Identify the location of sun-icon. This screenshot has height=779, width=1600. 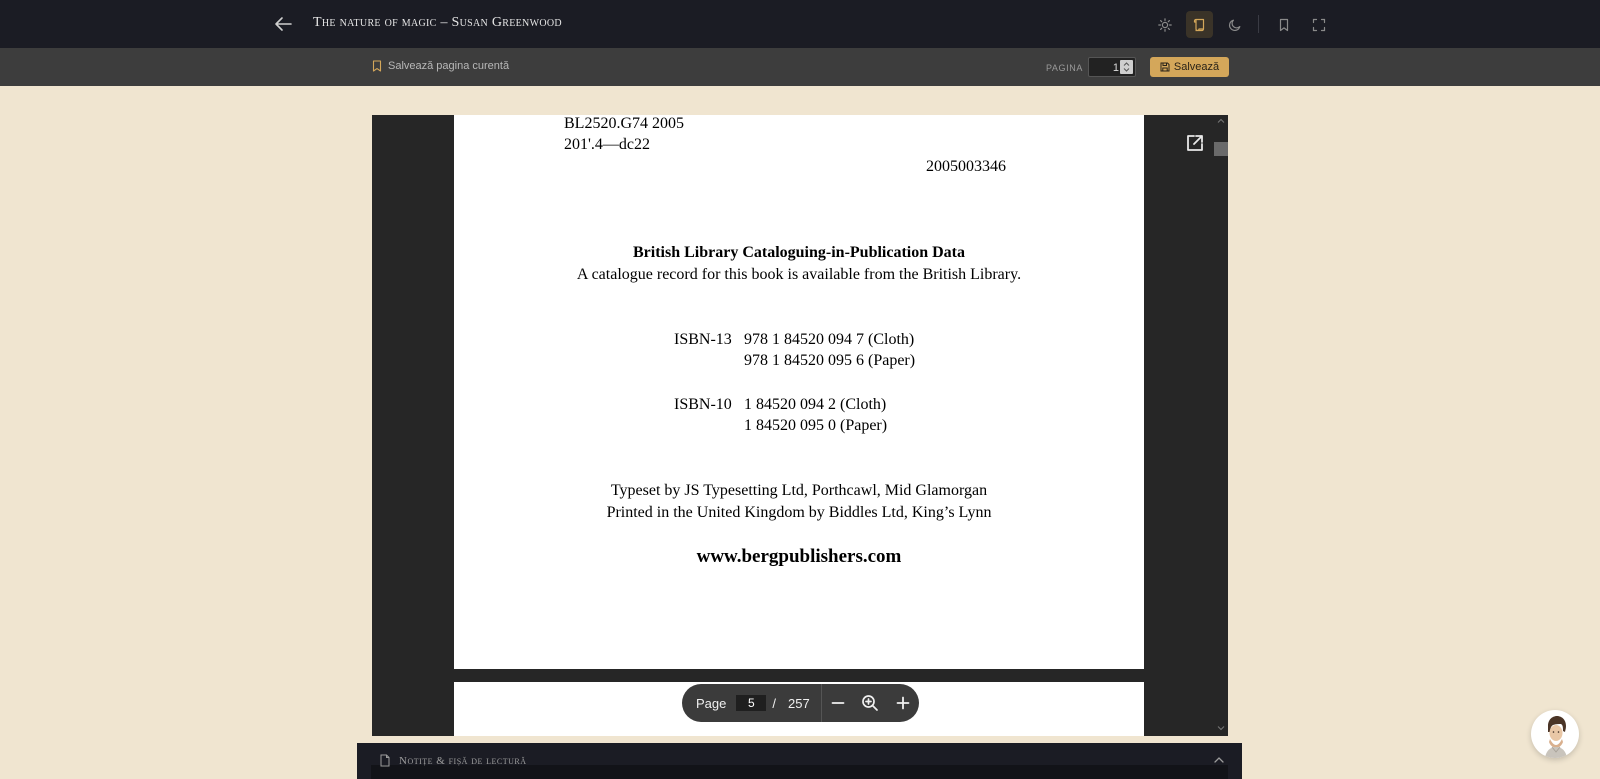
(1164, 24).